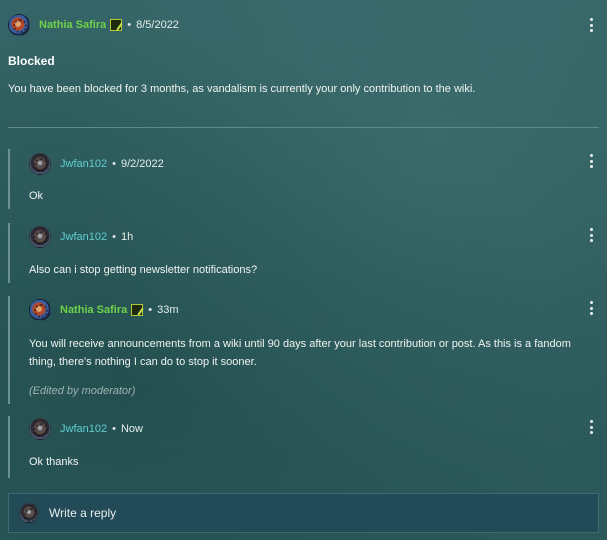 This screenshot has width=607, height=540. I want to click on reply-placeholder: Write a reply, so click(82, 513).